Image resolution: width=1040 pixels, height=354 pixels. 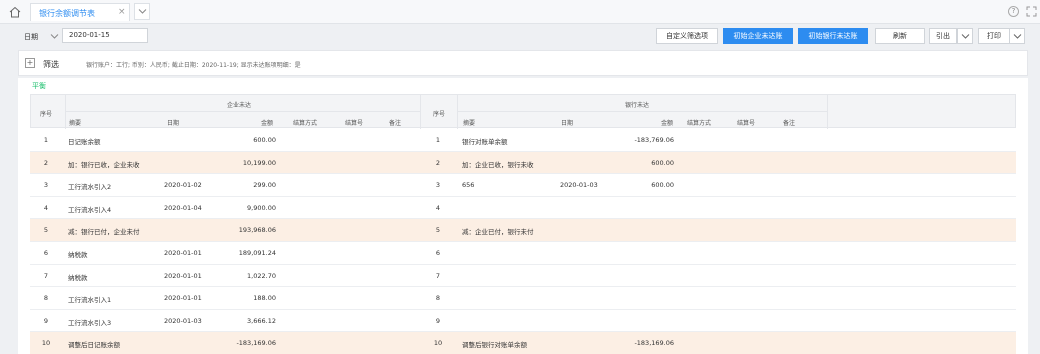 I want to click on print-dropdown, so click(x=1017, y=36).